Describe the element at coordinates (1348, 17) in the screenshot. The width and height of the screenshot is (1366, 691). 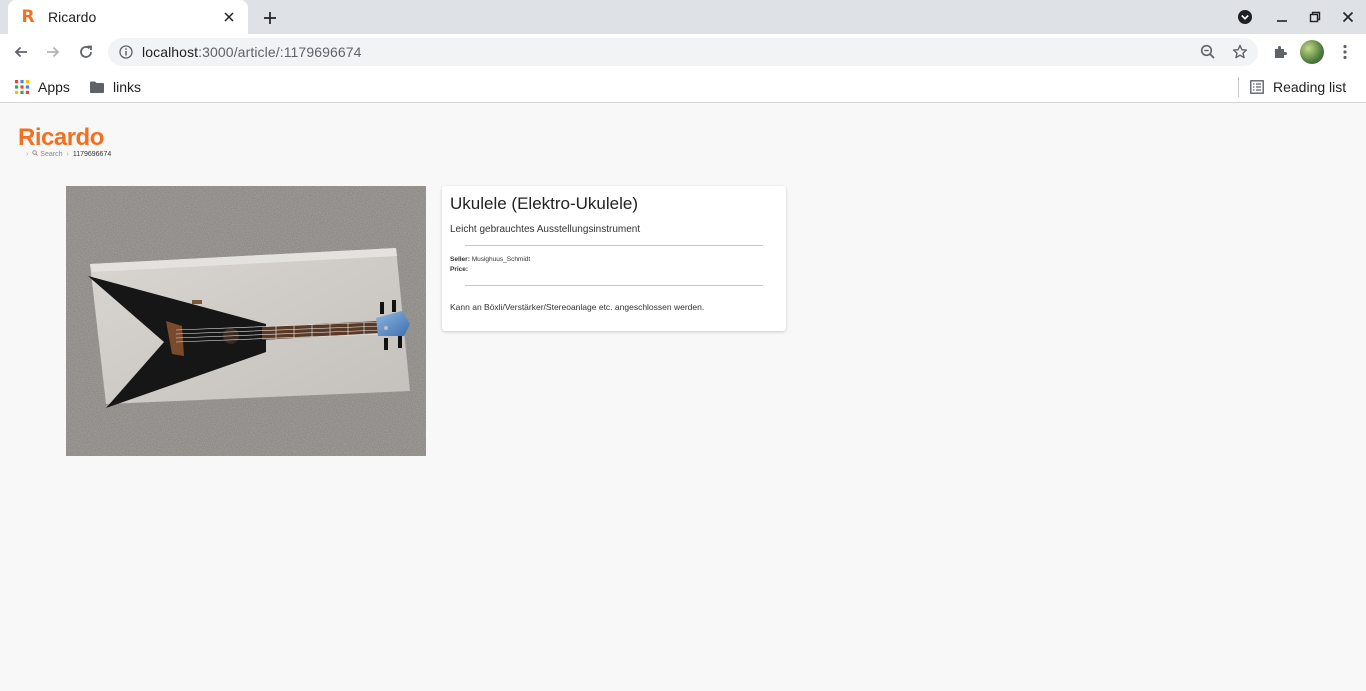
I see `close-window-icon` at that location.